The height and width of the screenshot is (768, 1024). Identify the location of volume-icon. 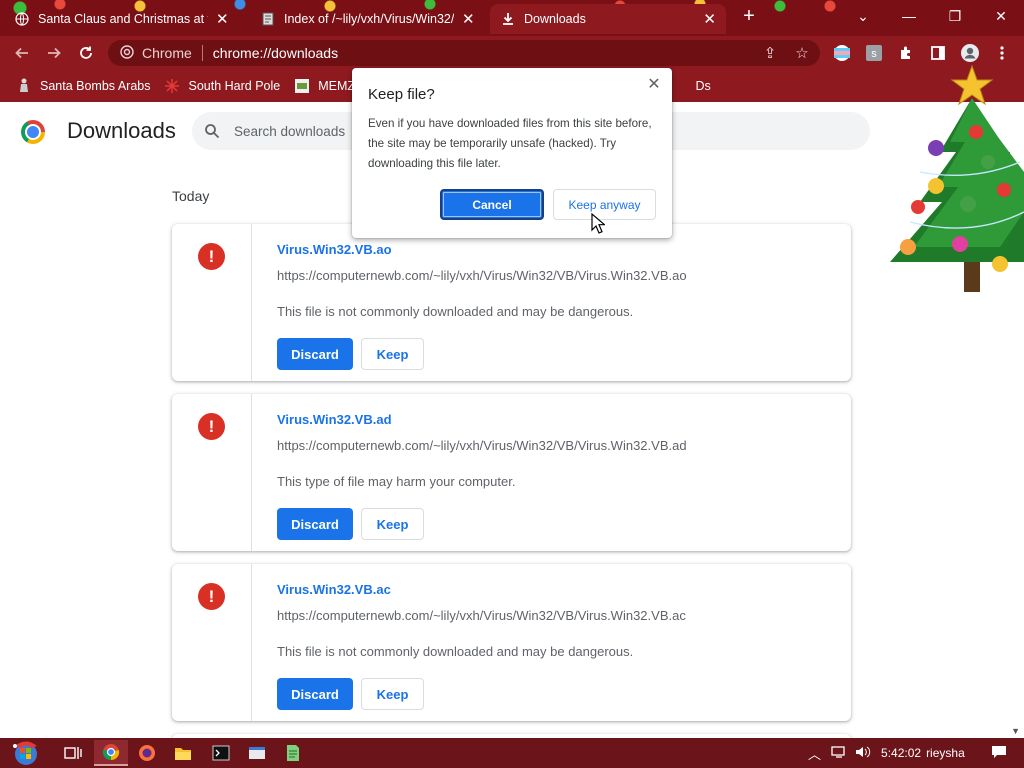
(863, 753).